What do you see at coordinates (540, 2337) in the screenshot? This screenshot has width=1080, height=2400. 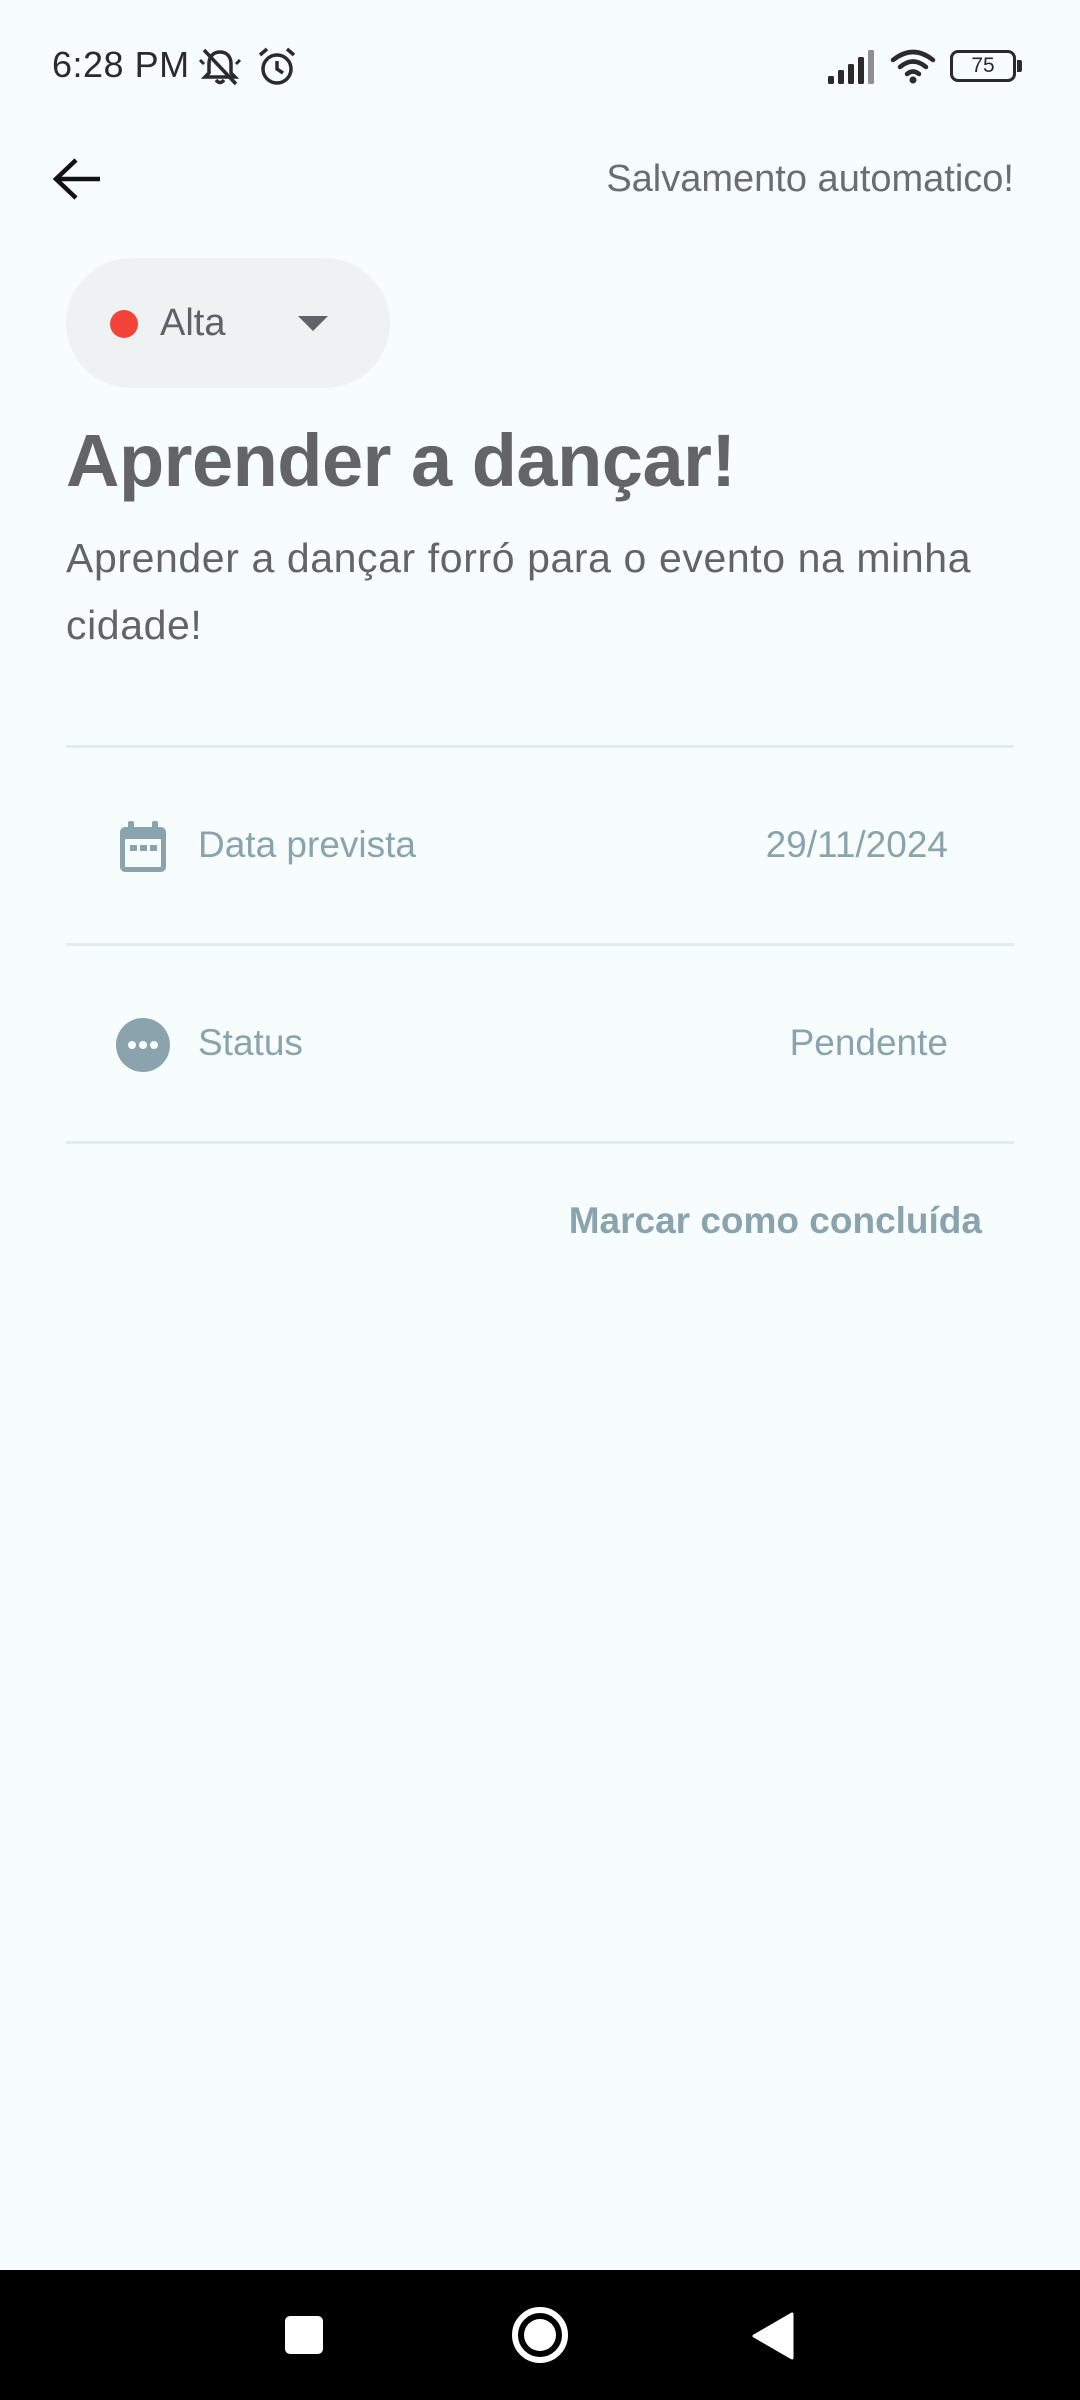 I see `home-circle-icon` at bounding box center [540, 2337].